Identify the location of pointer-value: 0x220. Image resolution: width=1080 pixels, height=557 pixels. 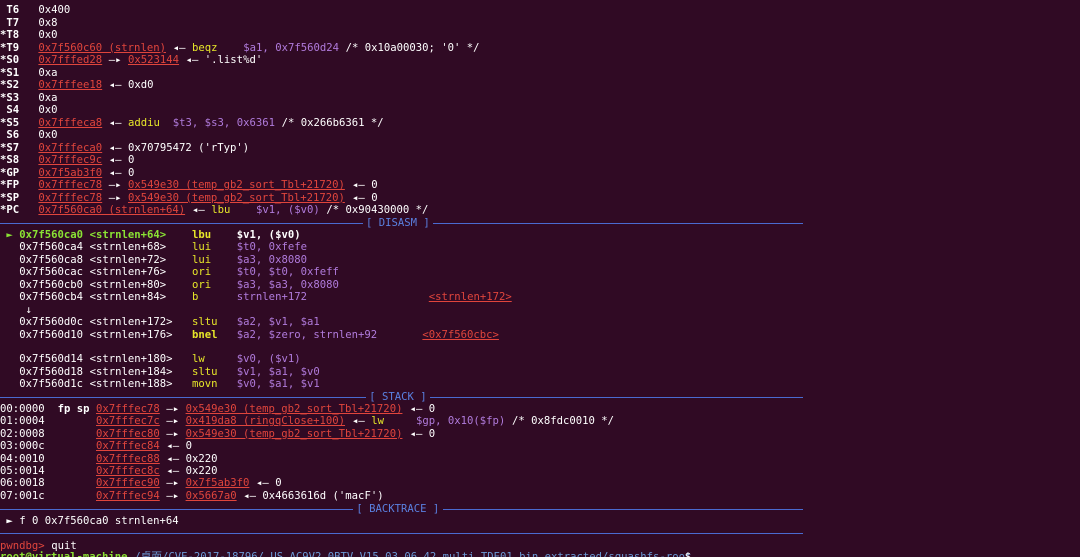
(201, 471).